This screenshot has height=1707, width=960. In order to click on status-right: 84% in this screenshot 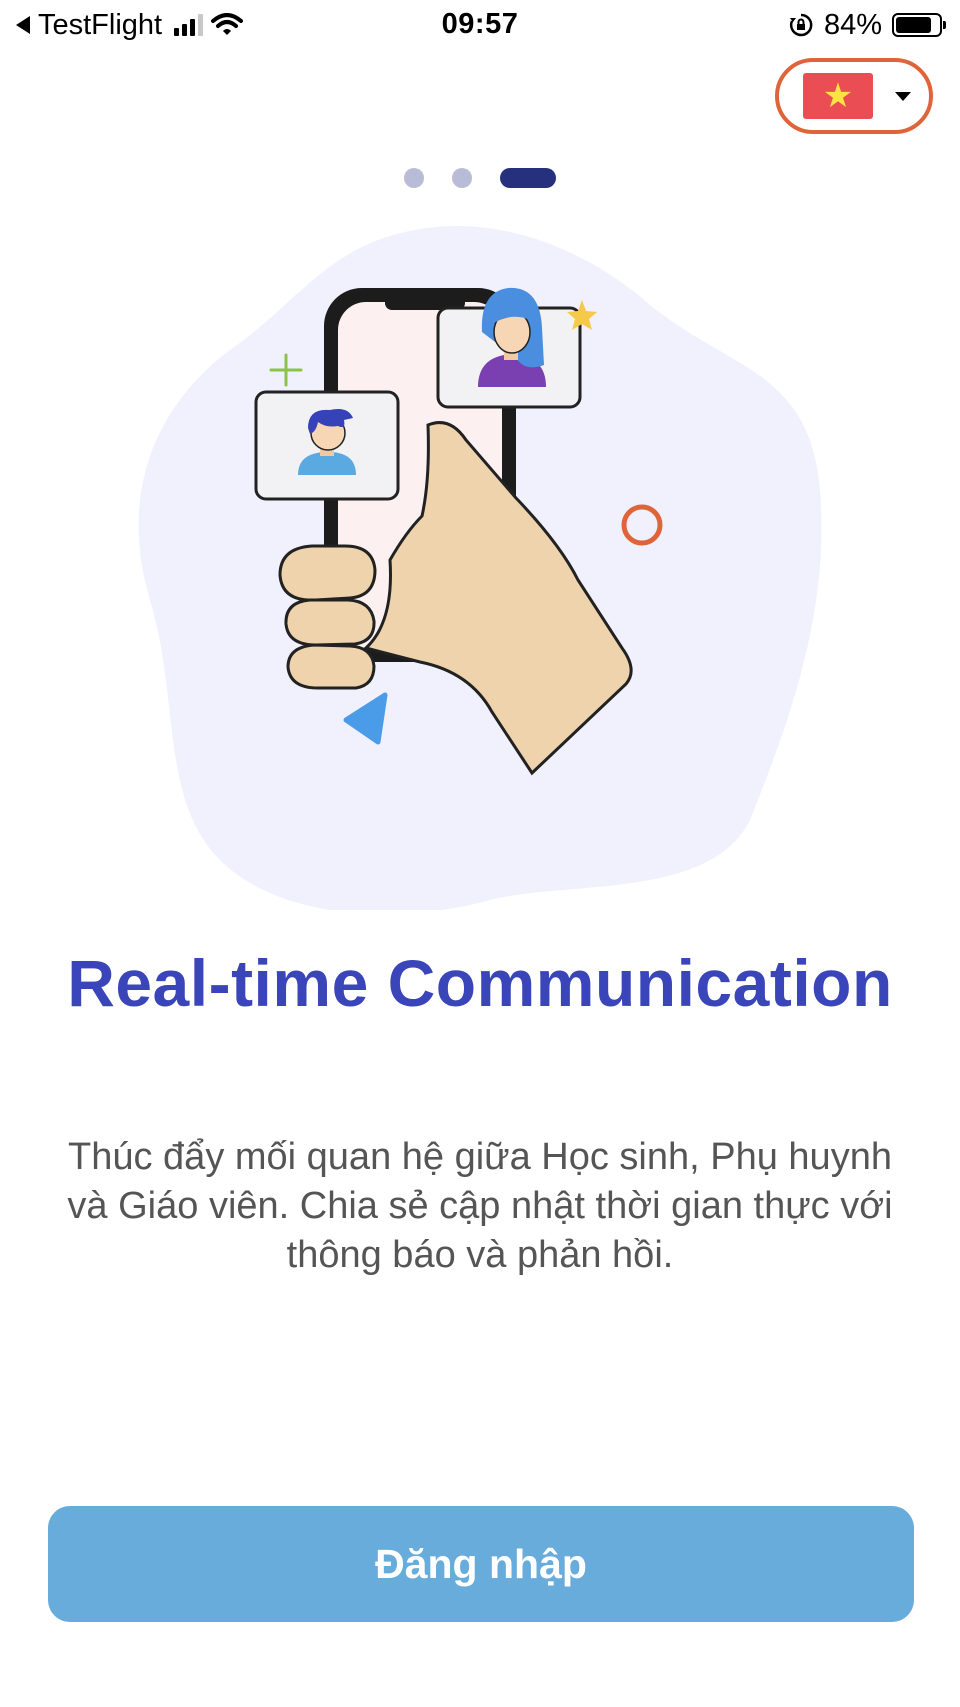, I will do `click(867, 25)`.